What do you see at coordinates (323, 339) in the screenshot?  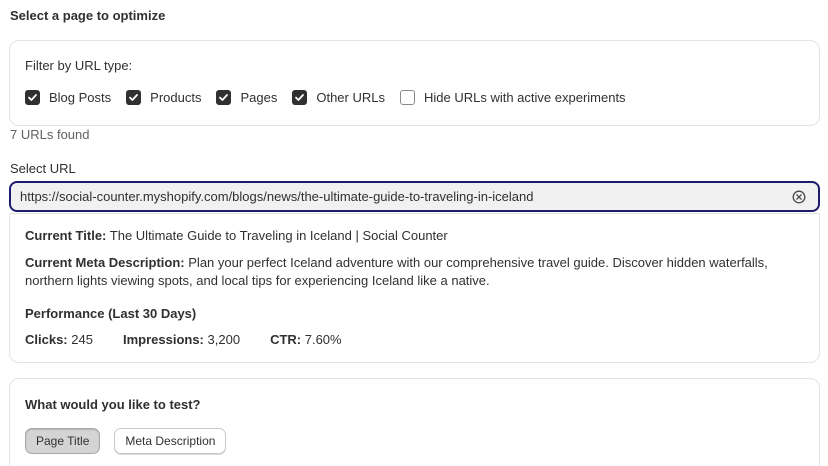 I see `ctr-value: 7.60%` at bounding box center [323, 339].